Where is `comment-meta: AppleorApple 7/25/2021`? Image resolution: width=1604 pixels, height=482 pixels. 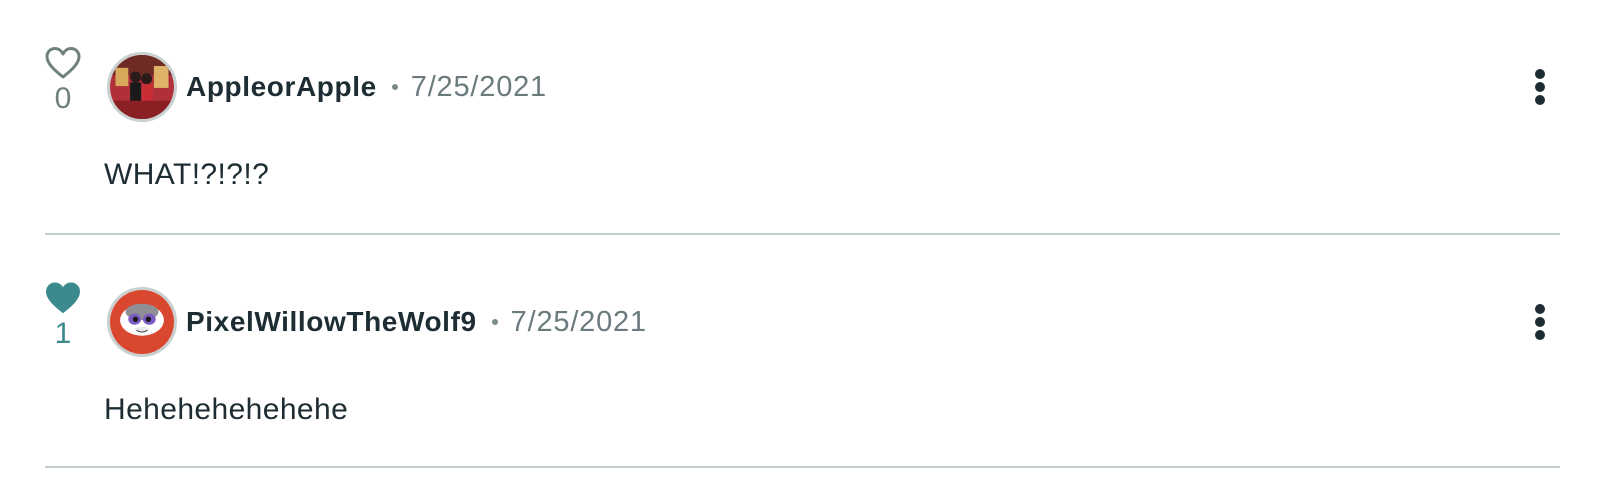
comment-meta: AppleorApple 7/25/2021 is located at coordinates (366, 87).